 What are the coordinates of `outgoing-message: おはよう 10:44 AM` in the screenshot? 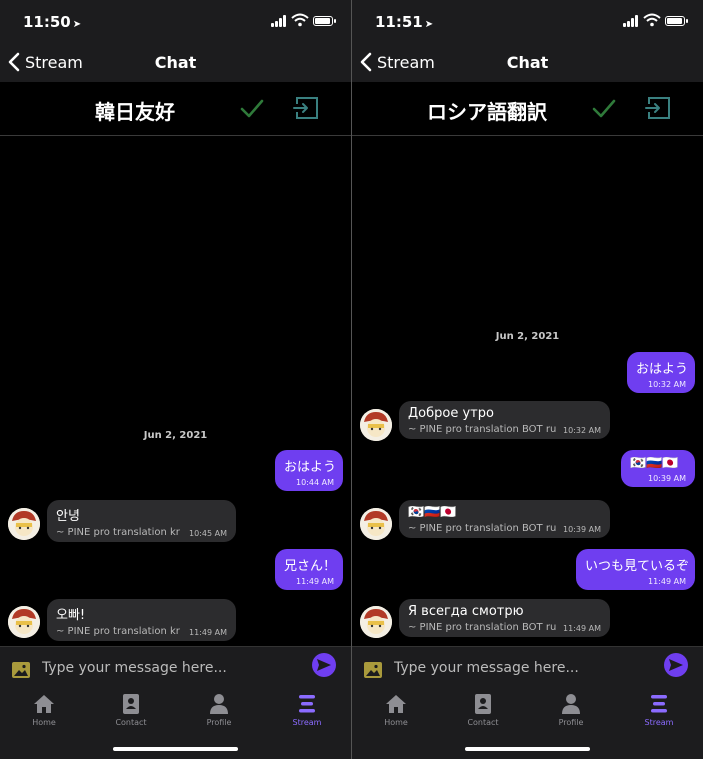 It's located at (309, 470).